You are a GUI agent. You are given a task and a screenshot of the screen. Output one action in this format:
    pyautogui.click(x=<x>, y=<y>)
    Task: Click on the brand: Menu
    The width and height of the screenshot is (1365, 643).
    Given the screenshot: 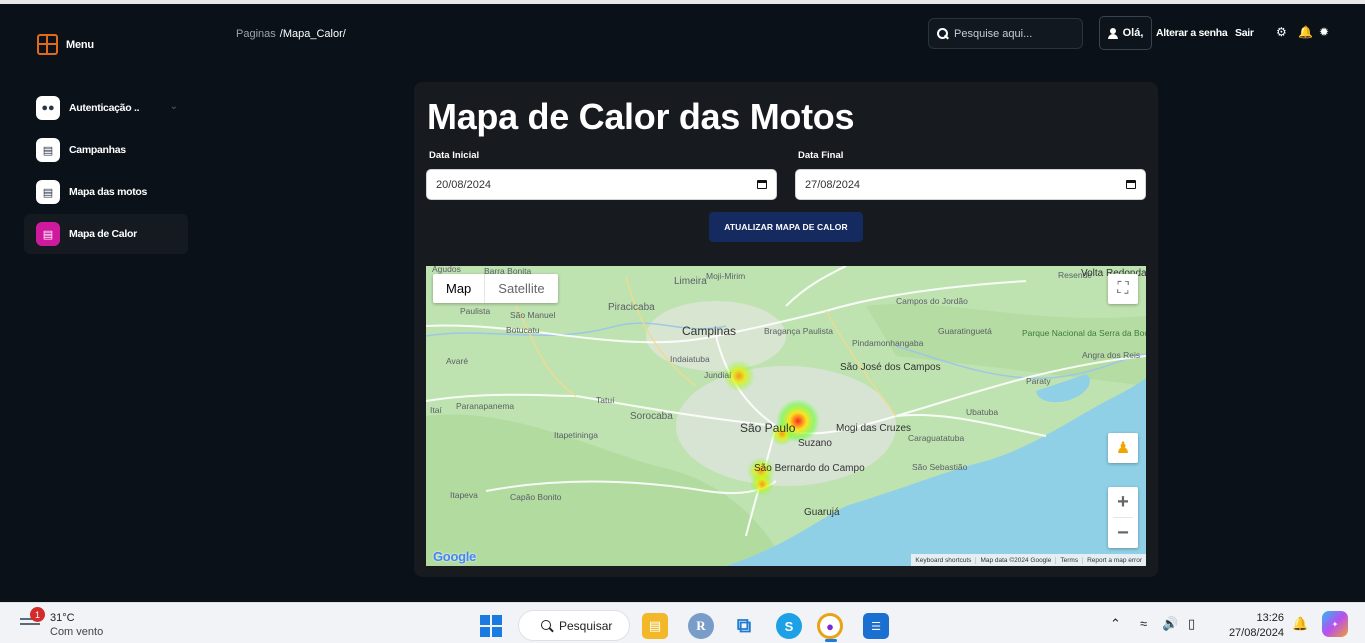 What is the action you would take?
    pyautogui.click(x=65, y=44)
    